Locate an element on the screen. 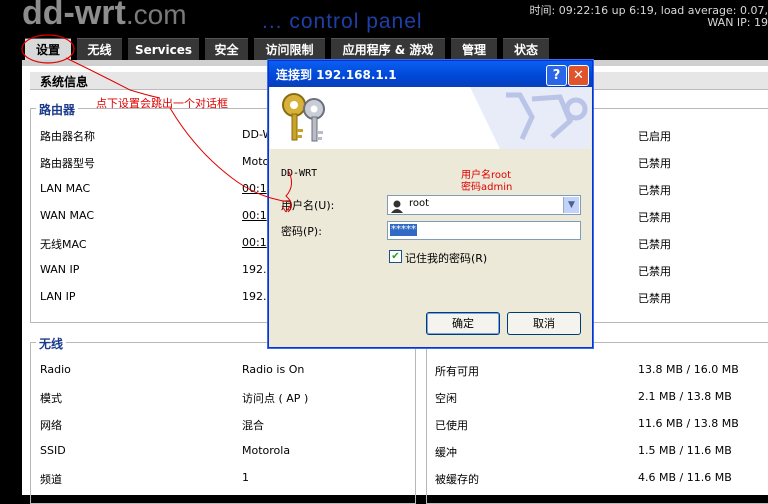 Image resolution: width=768 pixels, height=504 pixels. service-status-4: 已禁用 is located at coordinates (654, 217).